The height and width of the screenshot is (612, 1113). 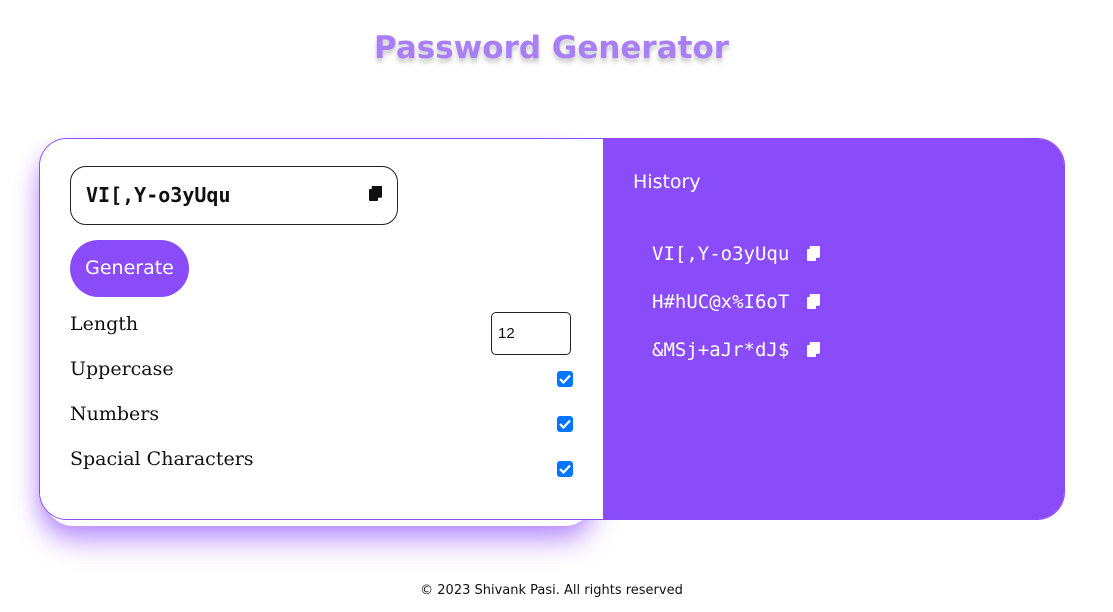 I want to click on length-input: 12, so click(x=531, y=333).